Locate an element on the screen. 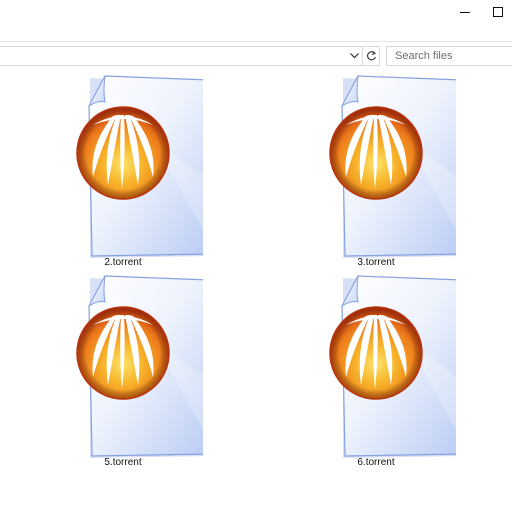  file-item: 6.torrent is located at coordinates (376, 370).